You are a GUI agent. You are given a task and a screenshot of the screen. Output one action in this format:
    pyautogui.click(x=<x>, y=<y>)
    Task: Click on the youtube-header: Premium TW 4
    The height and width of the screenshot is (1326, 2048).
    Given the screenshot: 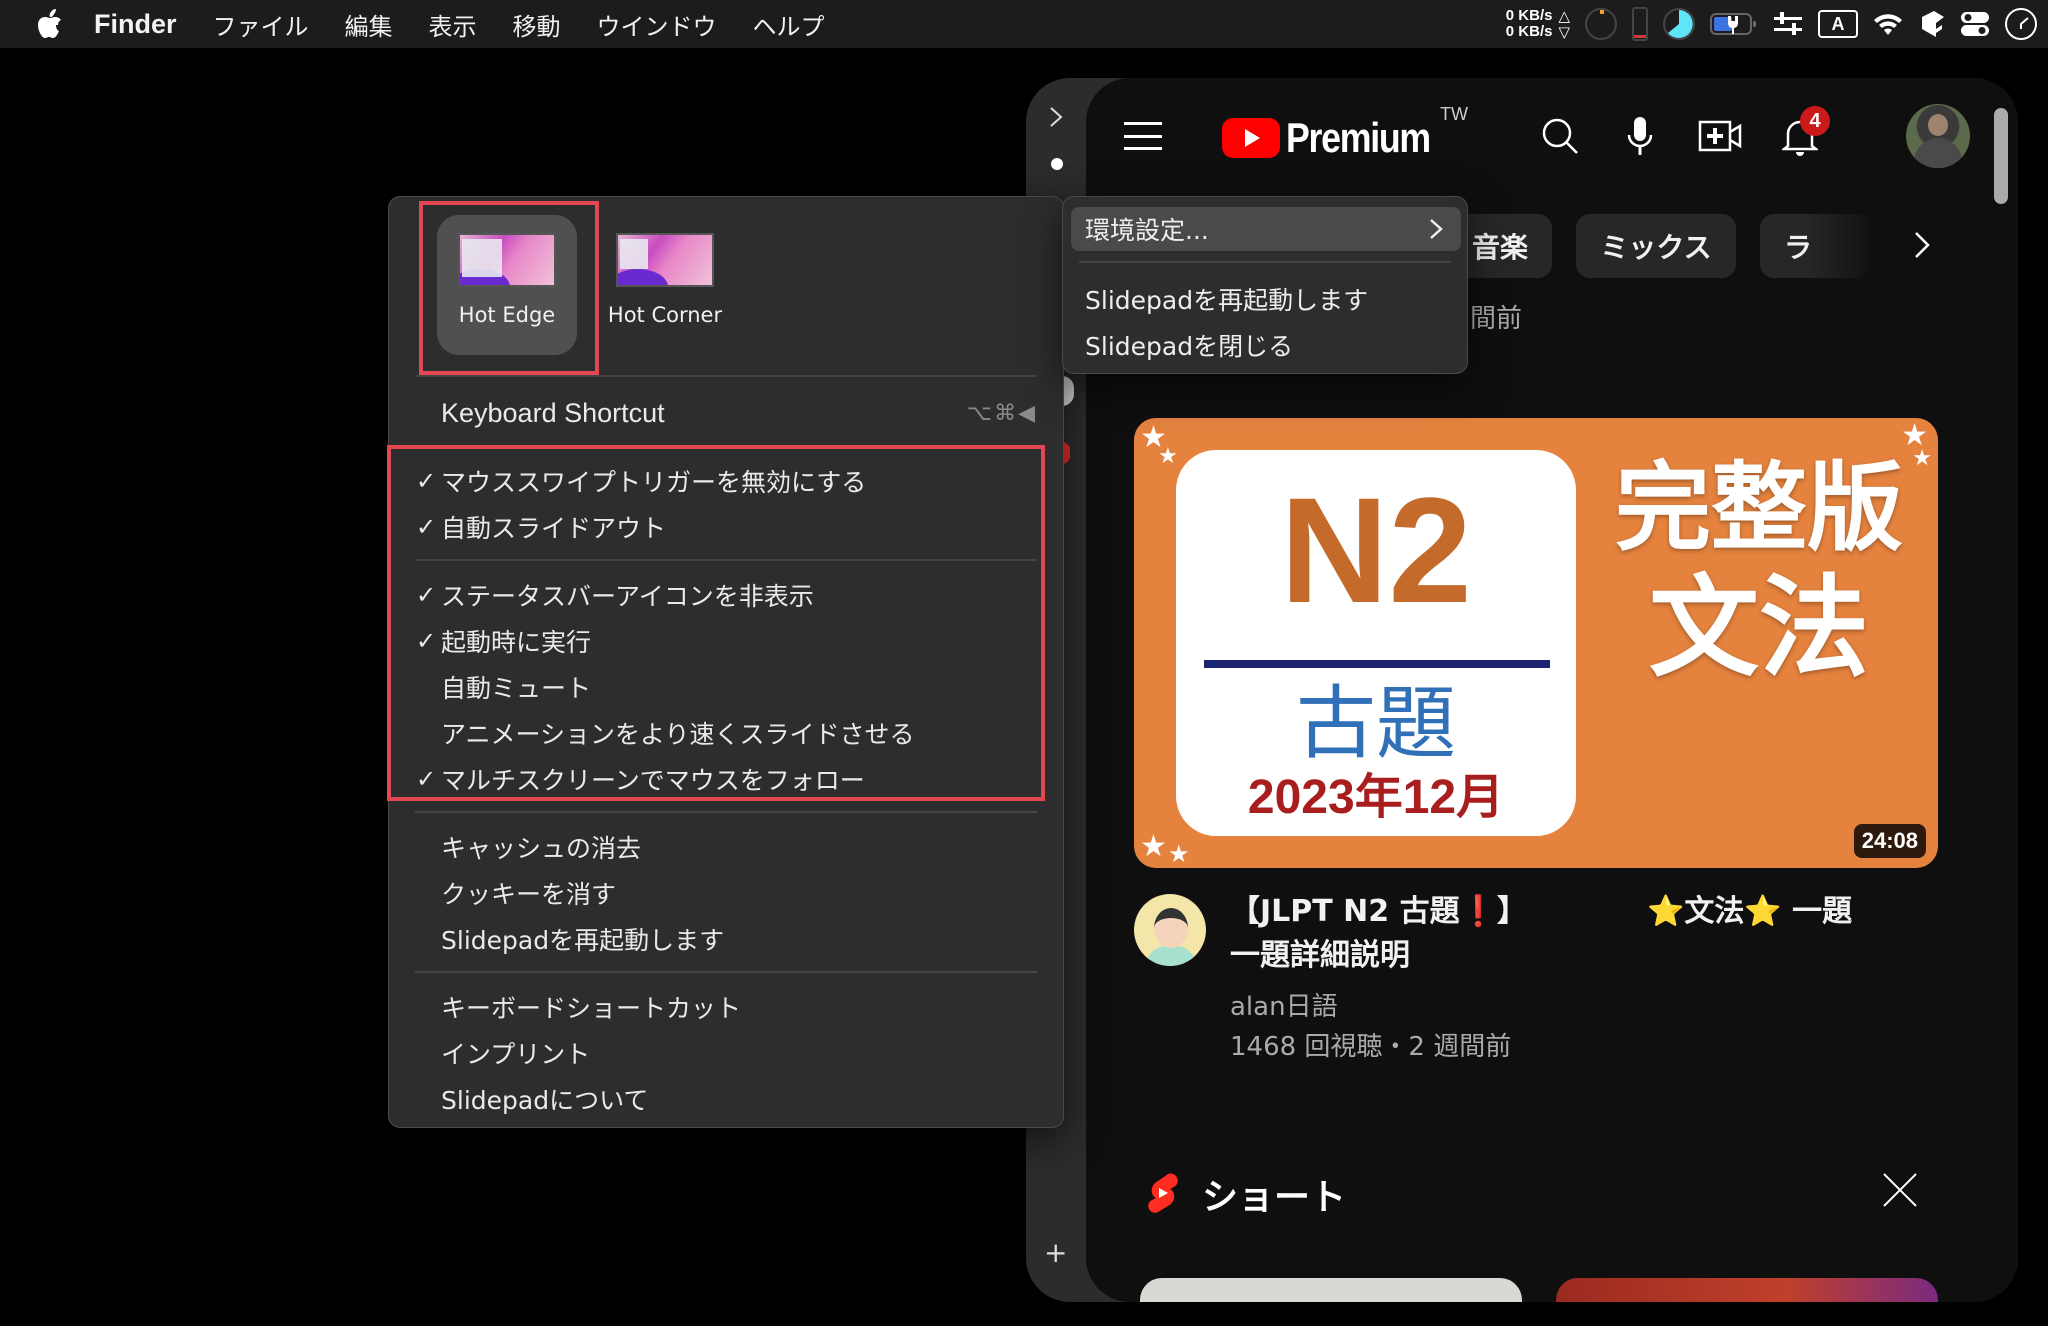 What is the action you would take?
    pyautogui.click(x=1552, y=141)
    